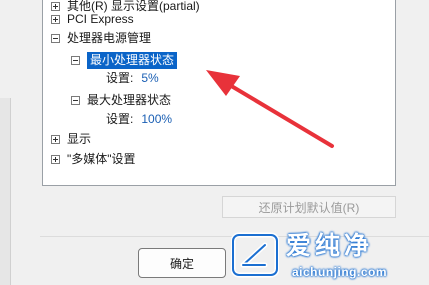 The image size is (429, 285). I want to click on tree-item-max-processor-state: 最大处理器状态, so click(121, 100).